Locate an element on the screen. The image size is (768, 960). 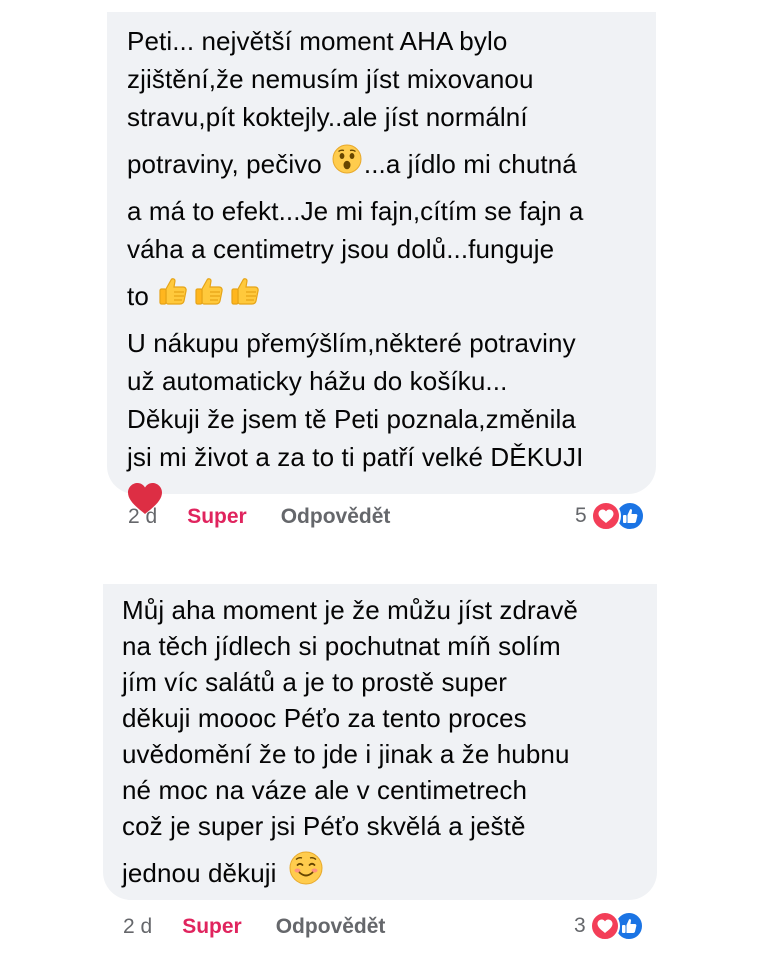
comment-text-segment: potraviny, pečivo is located at coordinates (224, 164).